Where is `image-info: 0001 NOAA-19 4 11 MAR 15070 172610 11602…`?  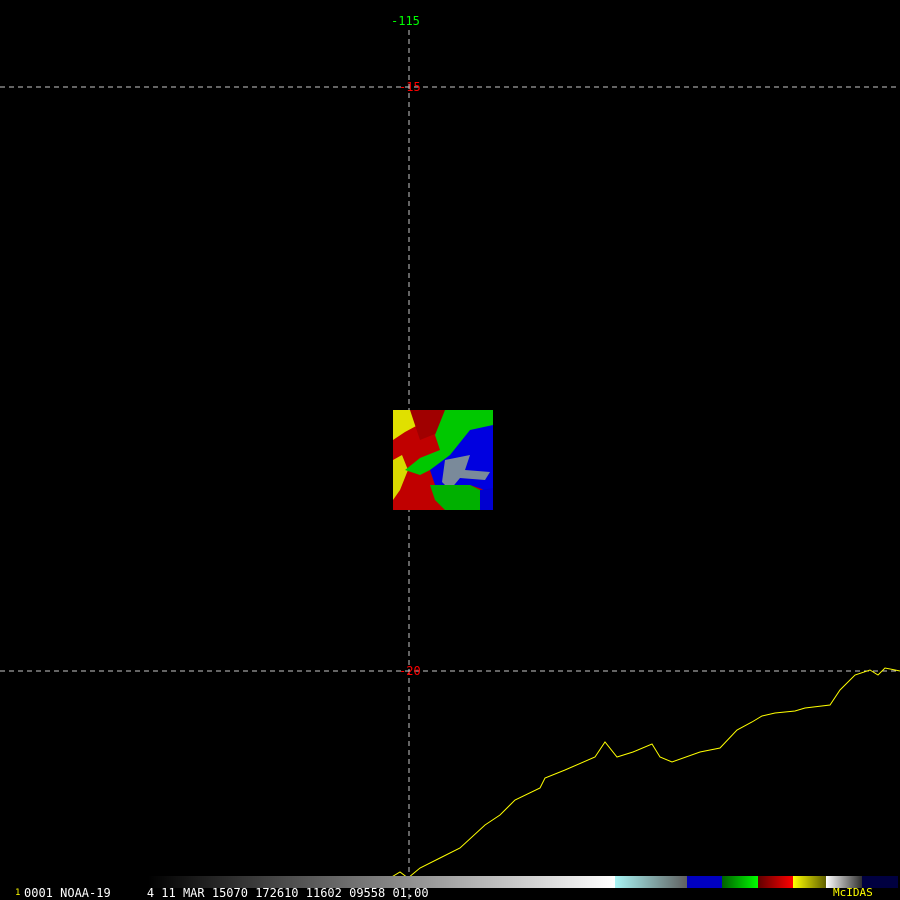 image-info: 0001 NOAA-19 4 11 MAR 15070 172610 11602… is located at coordinates (226, 893).